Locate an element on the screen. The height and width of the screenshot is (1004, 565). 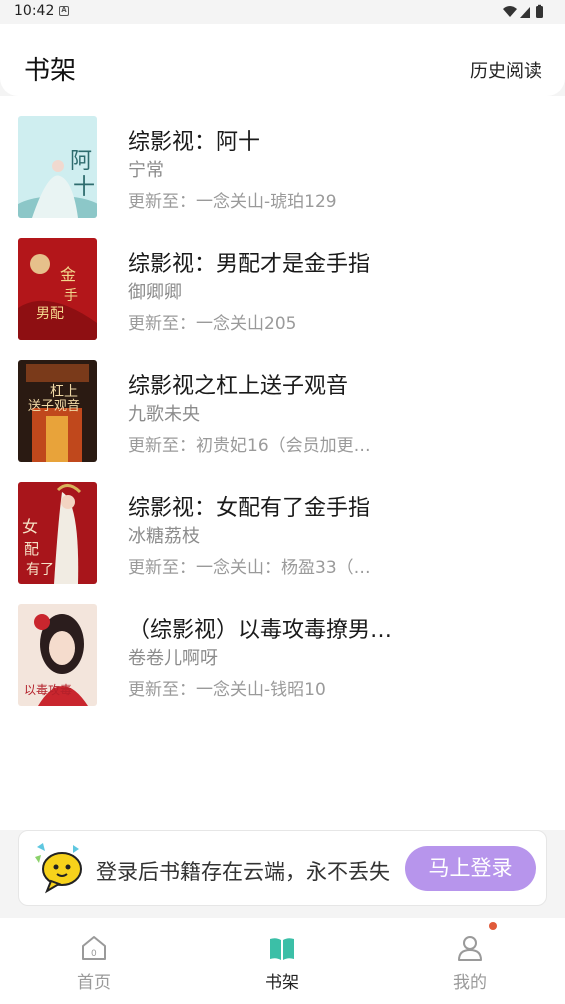
book-author: 九歌未央 is located at coordinates (164, 414).